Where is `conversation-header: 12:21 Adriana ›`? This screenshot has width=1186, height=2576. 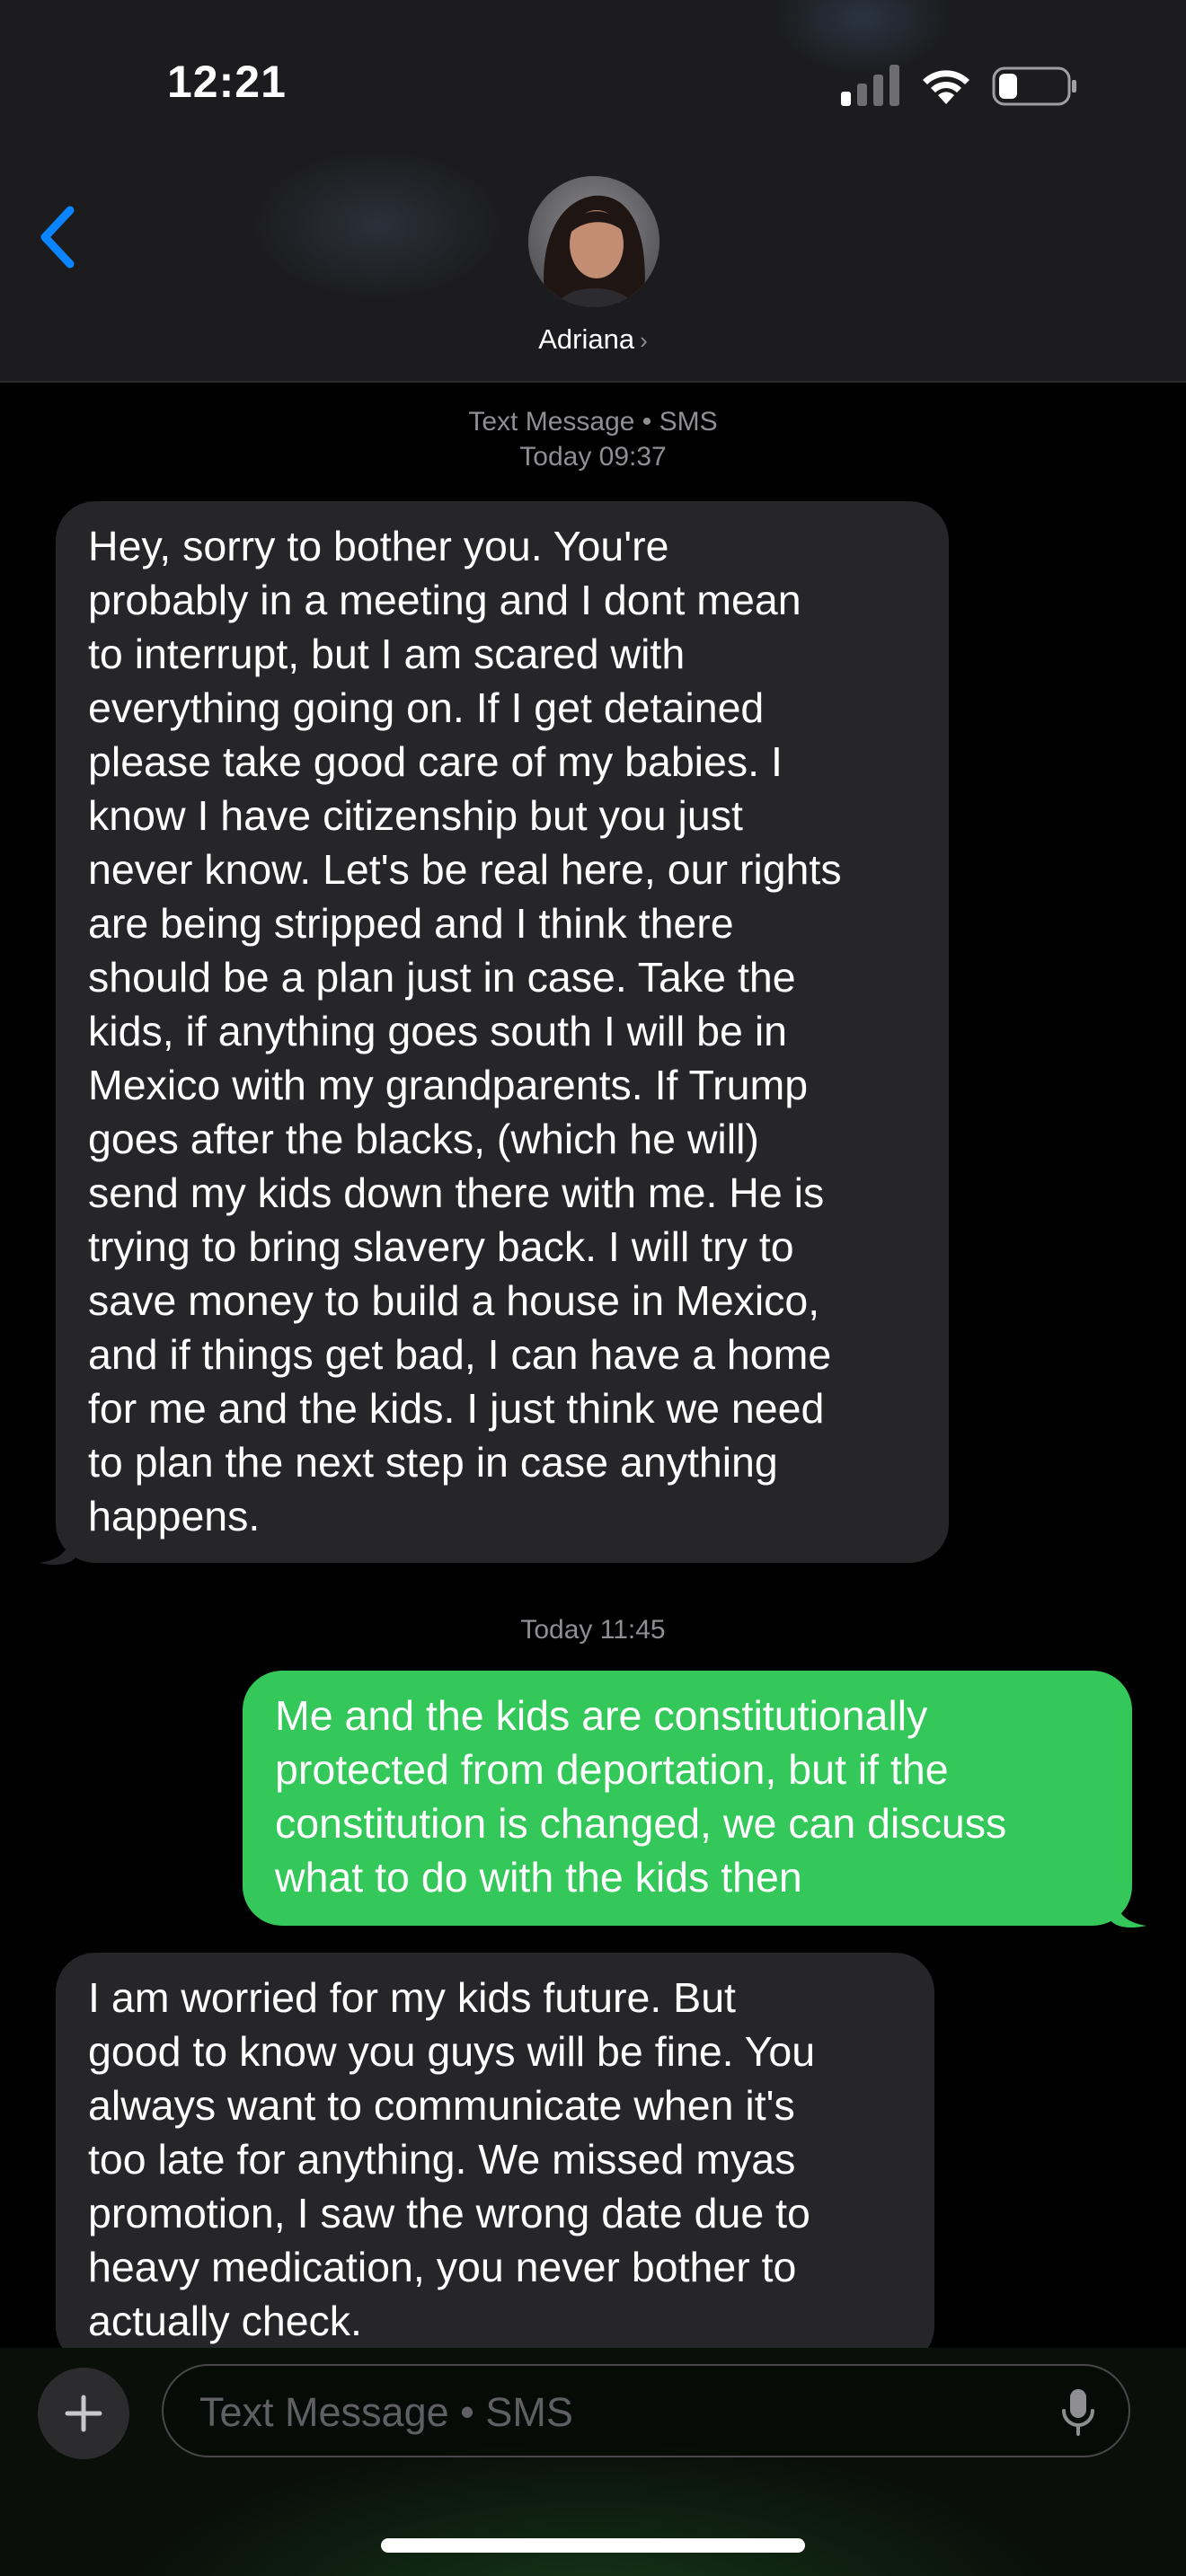
conversation-header: 12:21 Adriana › is located at coordinates (593, 191).